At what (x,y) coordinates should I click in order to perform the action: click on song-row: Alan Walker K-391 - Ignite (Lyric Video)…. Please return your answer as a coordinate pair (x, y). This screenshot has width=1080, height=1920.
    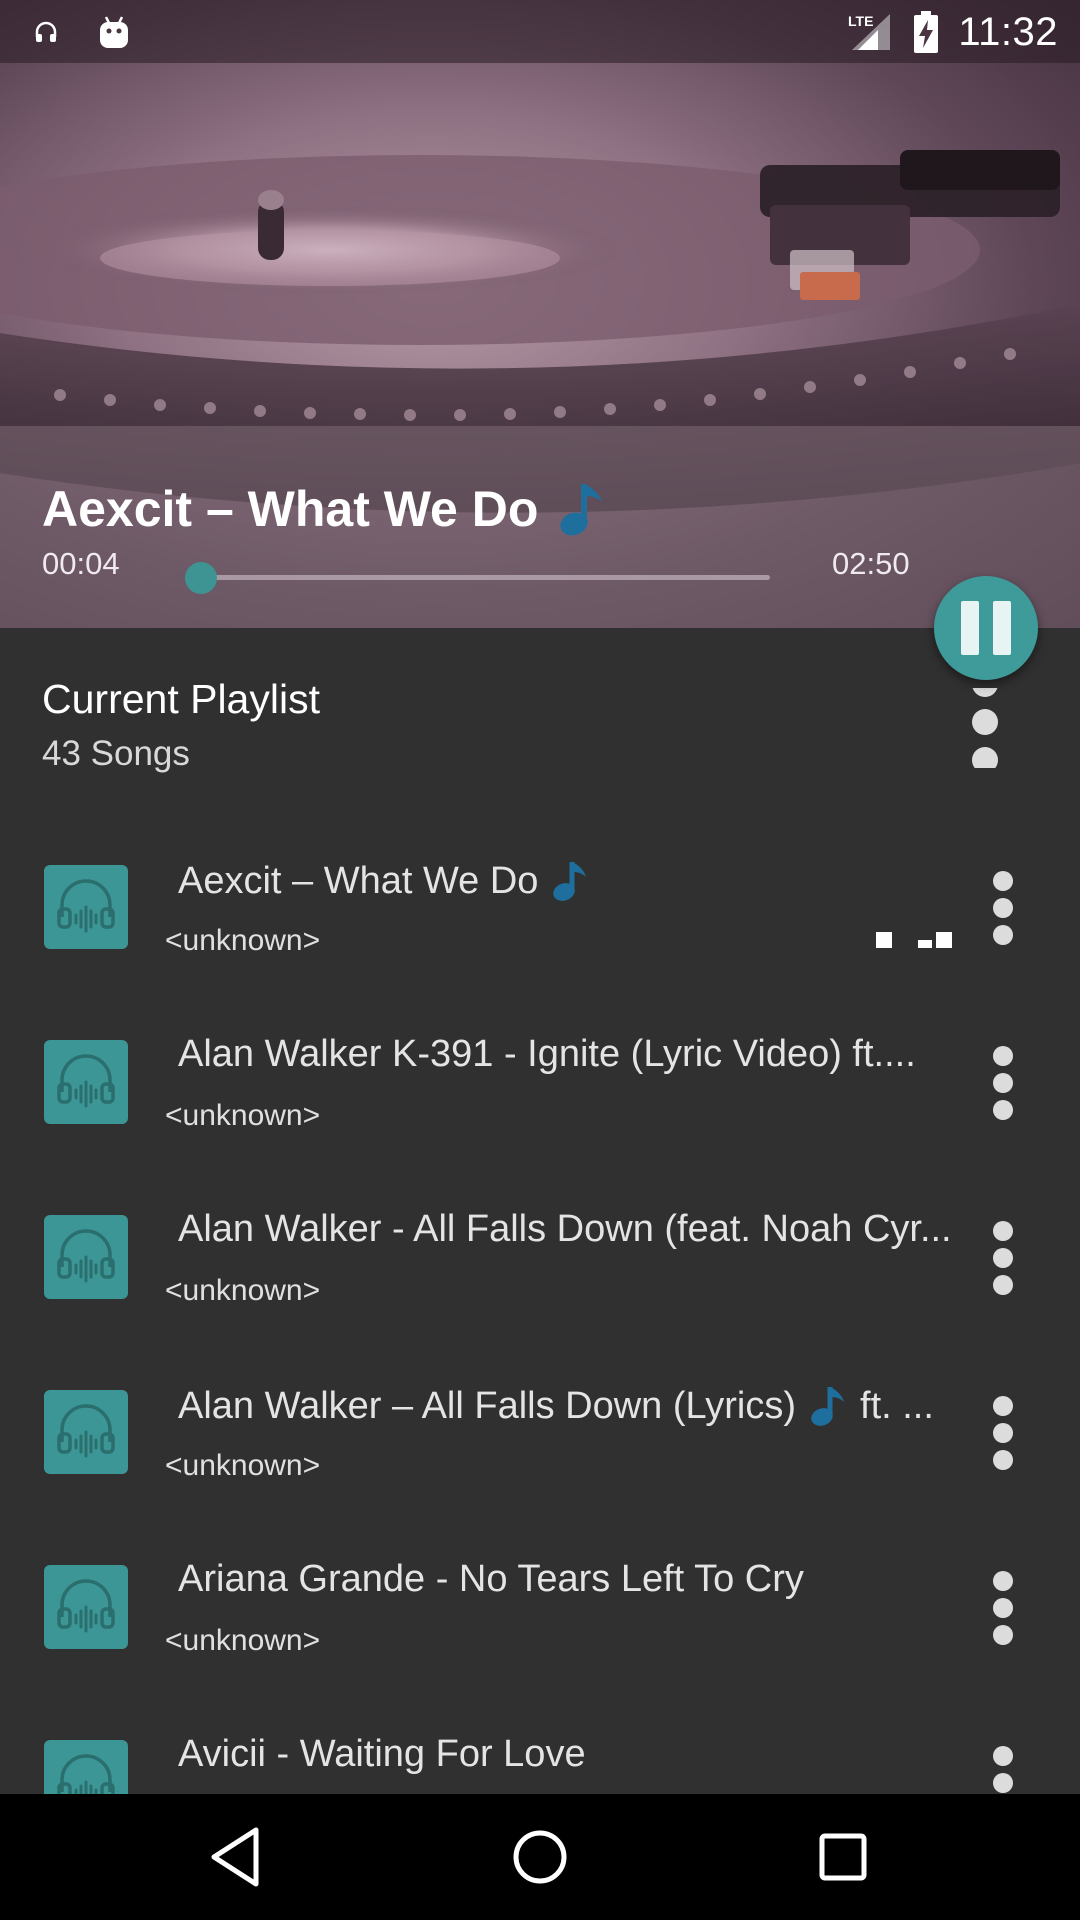
    Looking at the image, I should click on (540, 1062).